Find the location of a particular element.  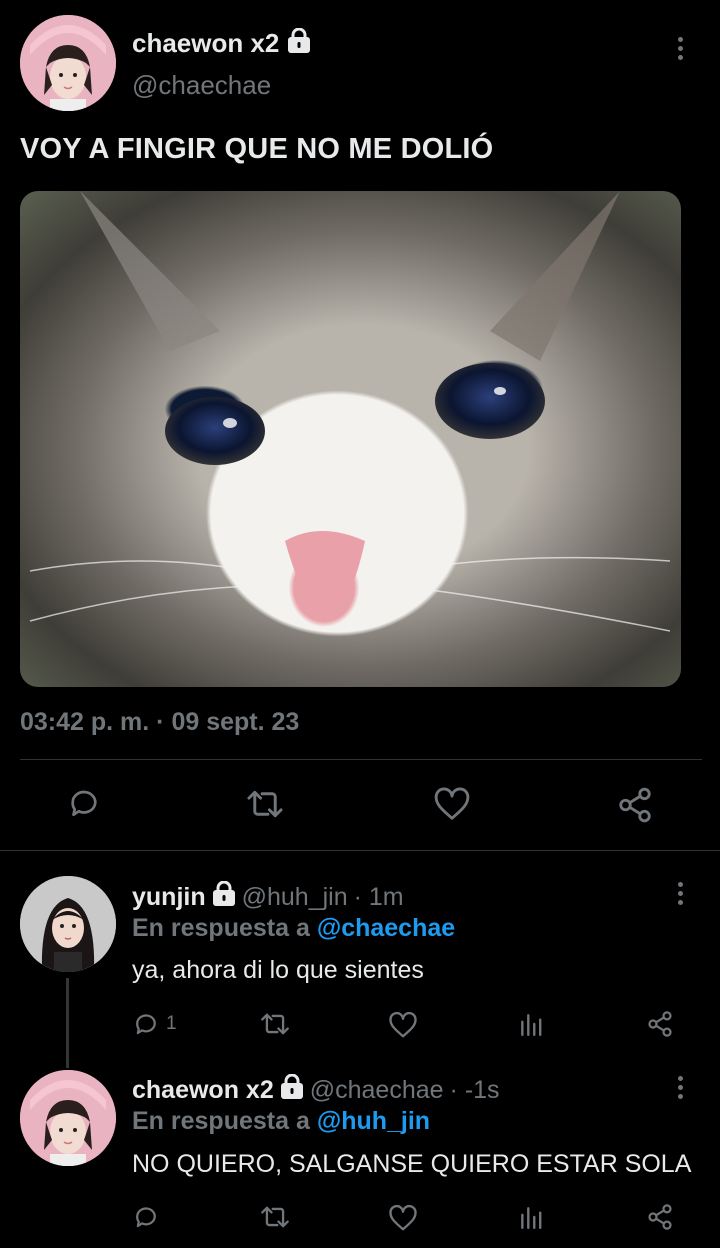

reply-time: · 1m is located at coordinates (378, 896).